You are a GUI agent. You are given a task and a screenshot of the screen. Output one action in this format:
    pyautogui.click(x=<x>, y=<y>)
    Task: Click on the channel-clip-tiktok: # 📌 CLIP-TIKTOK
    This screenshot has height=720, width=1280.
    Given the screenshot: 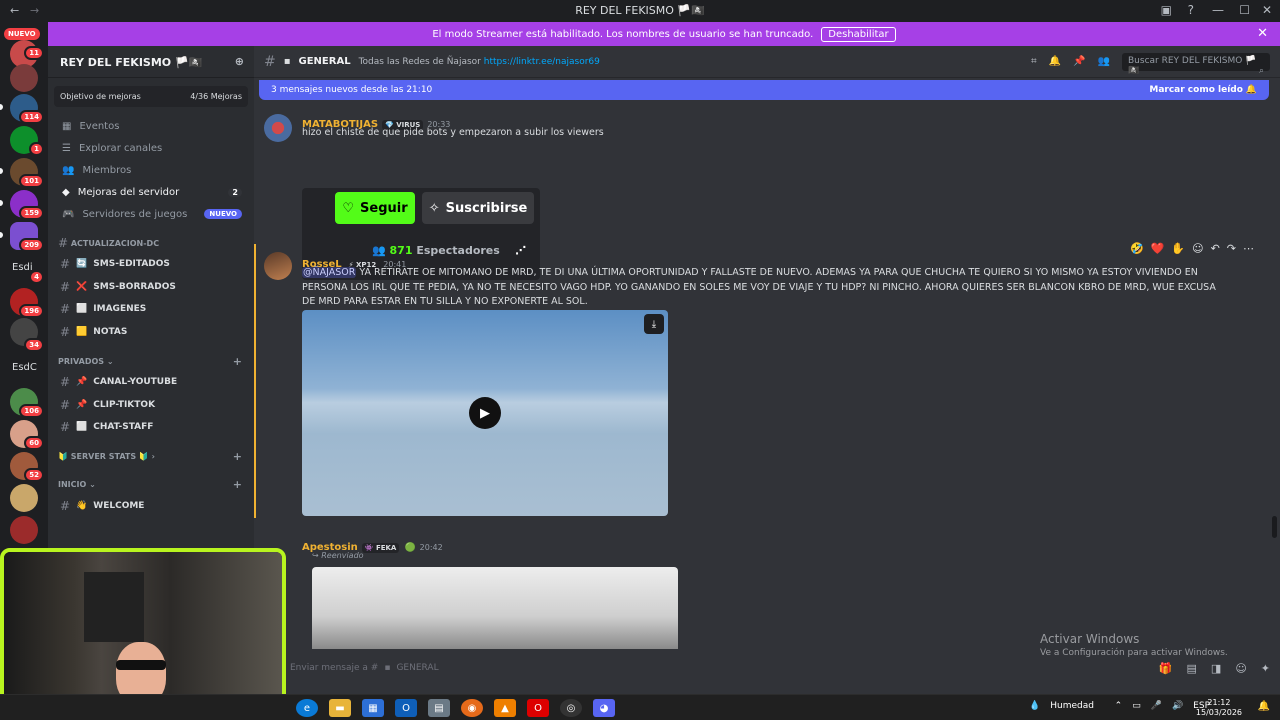 What is the action you would take?
    pyautogui.click(x=151, y=405)
    